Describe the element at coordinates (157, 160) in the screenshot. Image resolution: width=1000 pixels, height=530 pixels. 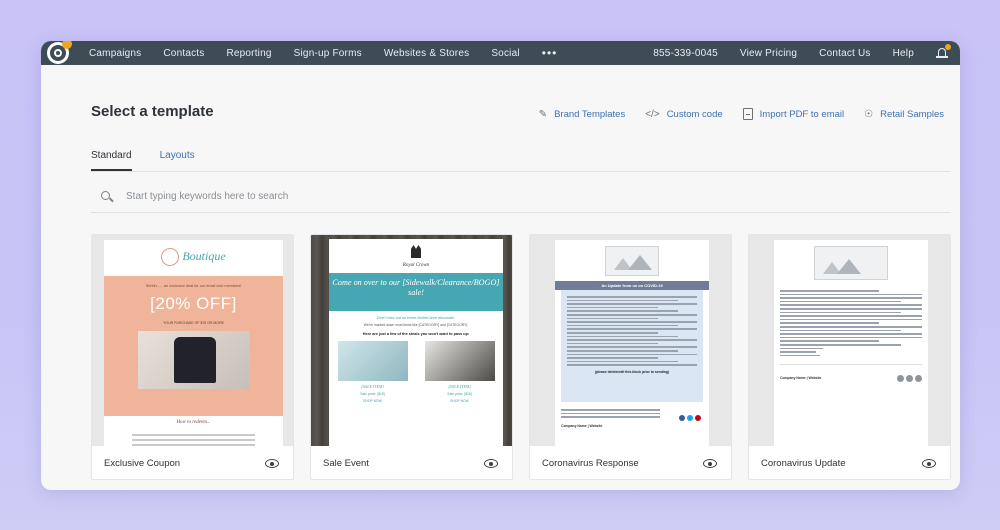
I see `template-tabs: Standard Layouts` at that location.